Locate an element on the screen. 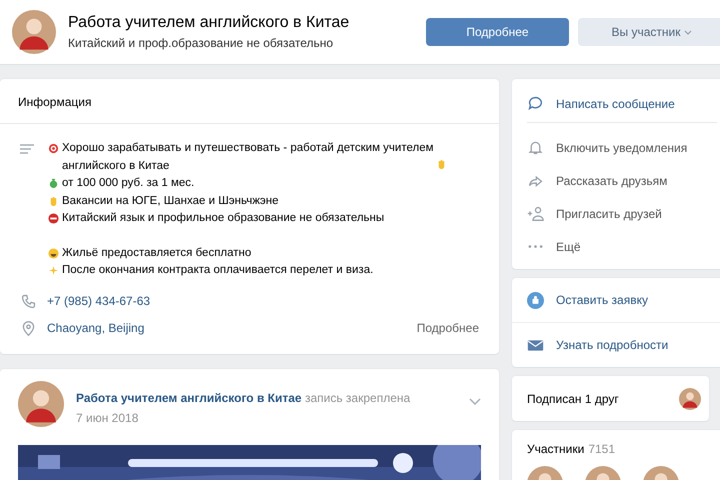 This screenshot has width=720, height=480. group-title: Работа учителем английского в Китае is located at coordinates (209, 23).